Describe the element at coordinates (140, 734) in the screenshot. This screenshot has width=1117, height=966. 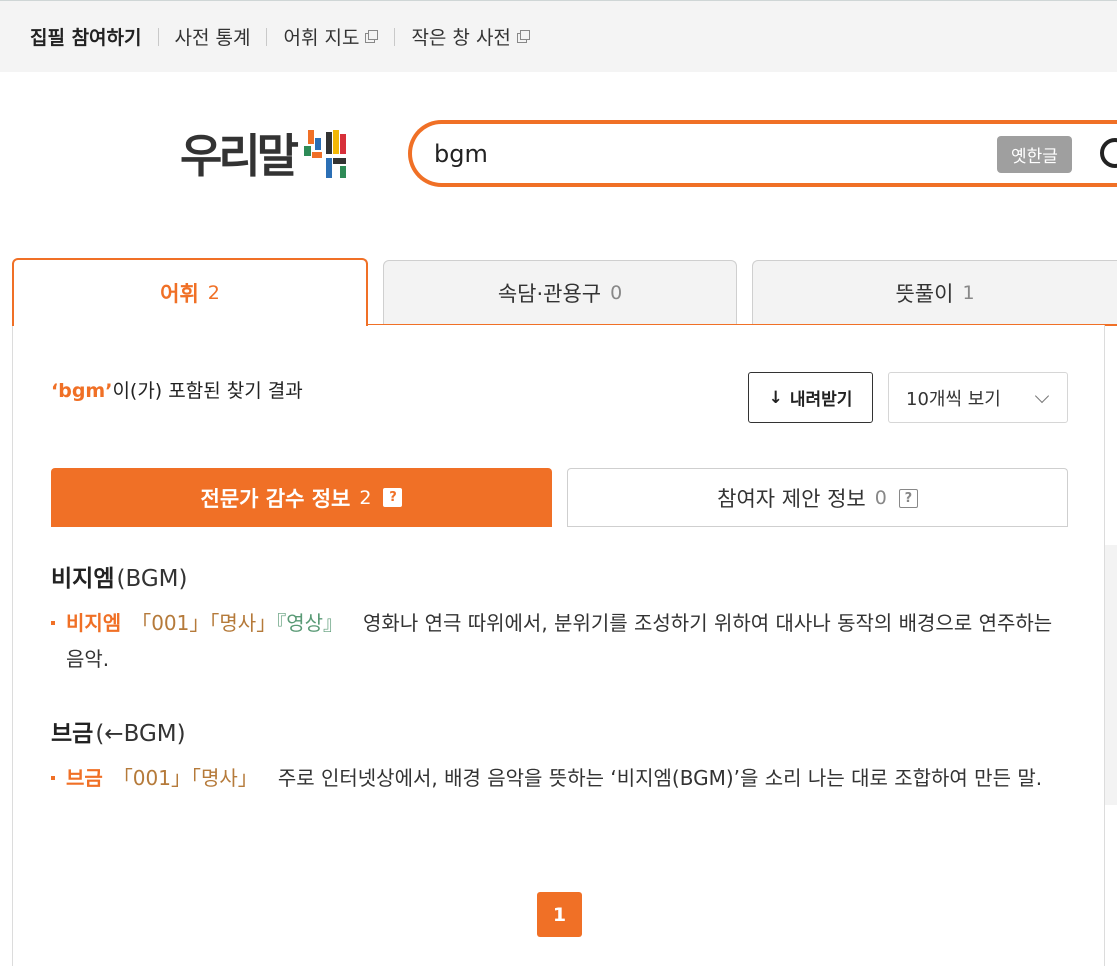
I see `headword-origin: (←BGM)` at that location.